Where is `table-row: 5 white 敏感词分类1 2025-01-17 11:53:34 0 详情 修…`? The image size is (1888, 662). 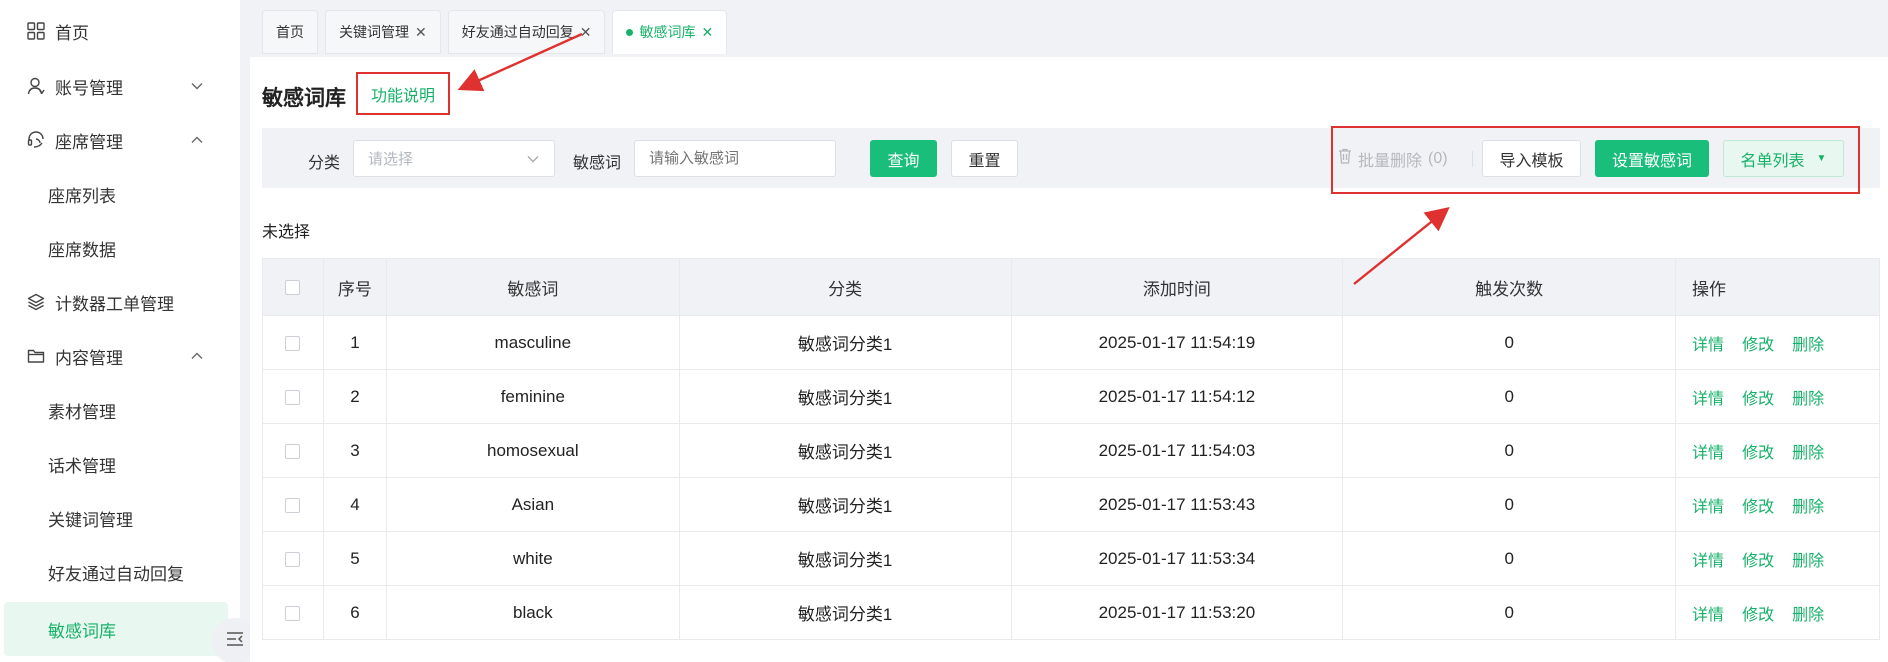
table-row: 5 white 敏感词分类1 2025-01-17 11:53:34 0 详情 修… is located at coordinates (1071, 558).